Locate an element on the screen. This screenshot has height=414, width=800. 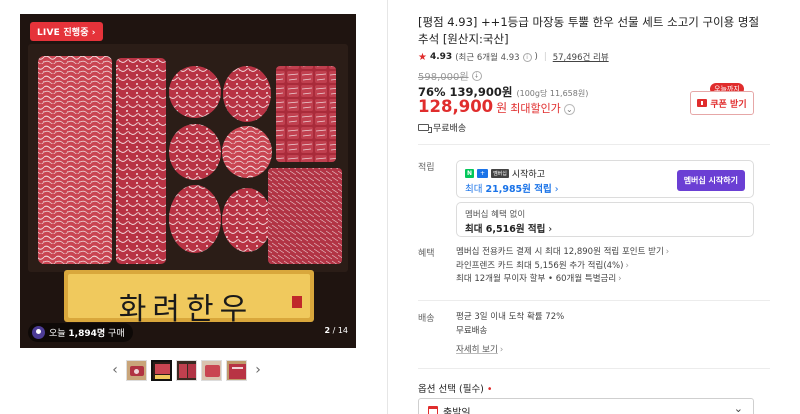
rating-note: (최근 6개월 4.93 is located at coordinates (487, 58).